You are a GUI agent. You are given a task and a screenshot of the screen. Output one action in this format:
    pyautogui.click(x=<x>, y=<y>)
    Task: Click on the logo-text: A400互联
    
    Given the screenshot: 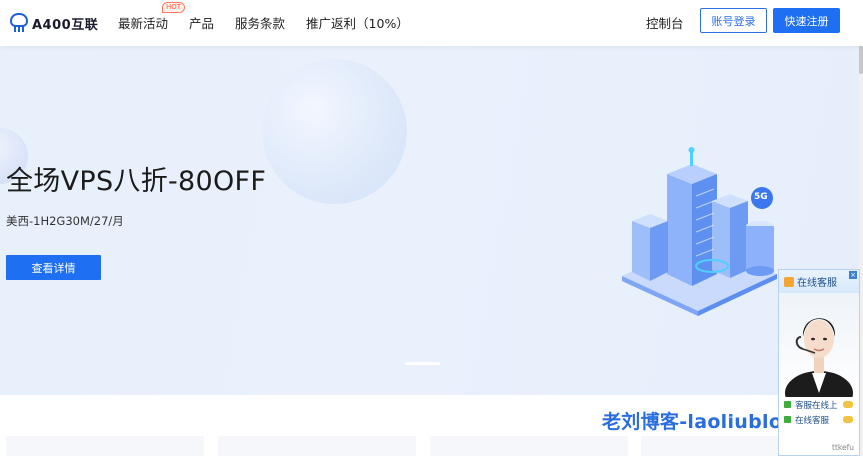 What is the action you would take?
    pyautogui.click(x=65, y=25)
    